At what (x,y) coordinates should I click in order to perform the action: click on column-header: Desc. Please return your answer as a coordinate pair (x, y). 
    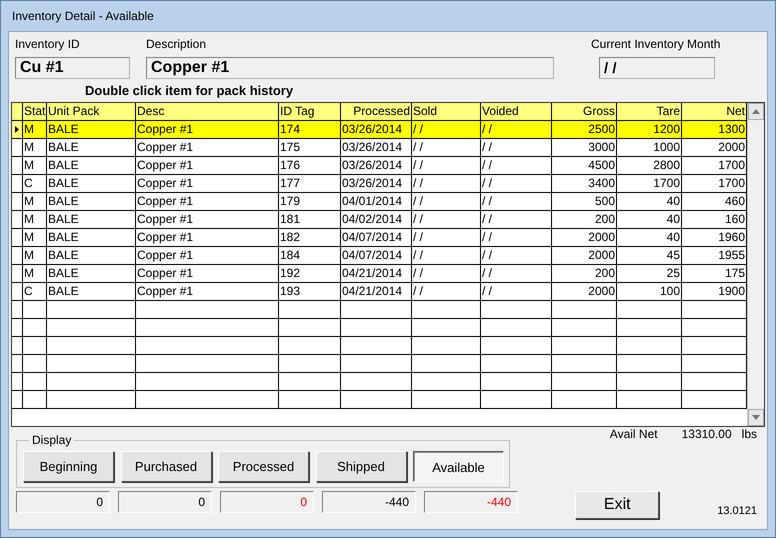
    Looking at the image, I should click on (207, 112).